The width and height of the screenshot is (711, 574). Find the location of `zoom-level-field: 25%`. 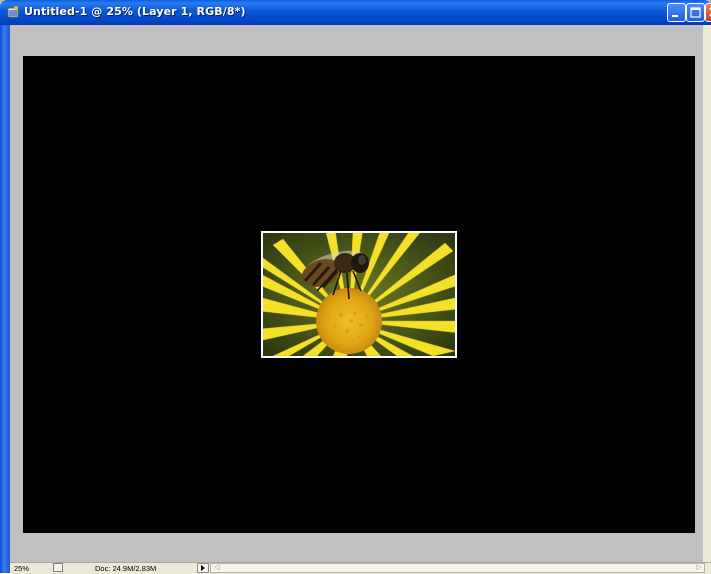

zoom-level-field: 25% is located at coordinates (28, 568).